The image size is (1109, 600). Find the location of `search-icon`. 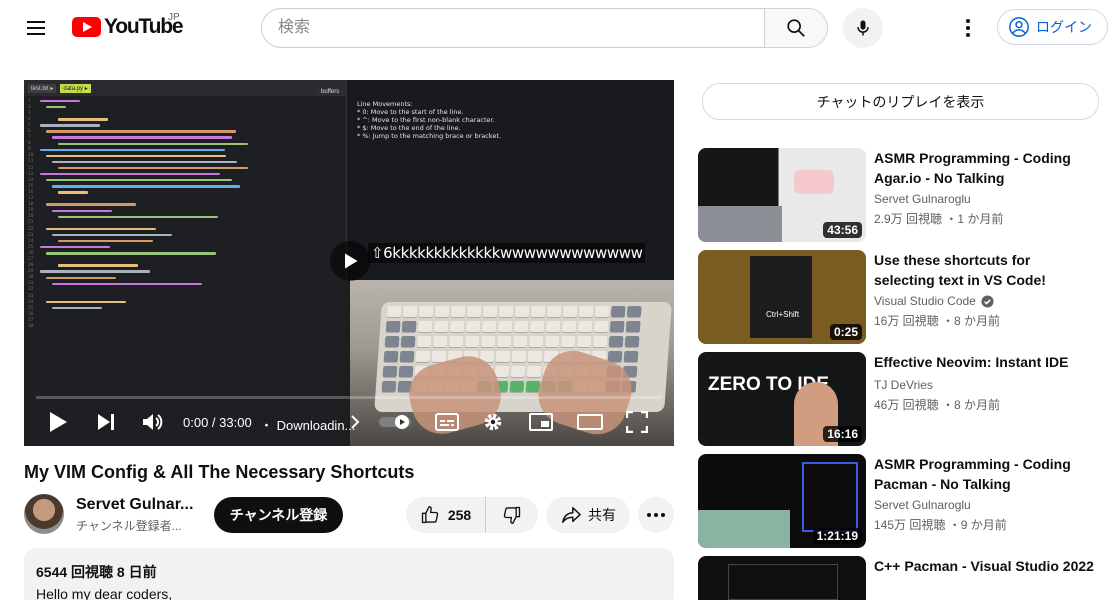

search-icon is located at coordinates (796, 28).